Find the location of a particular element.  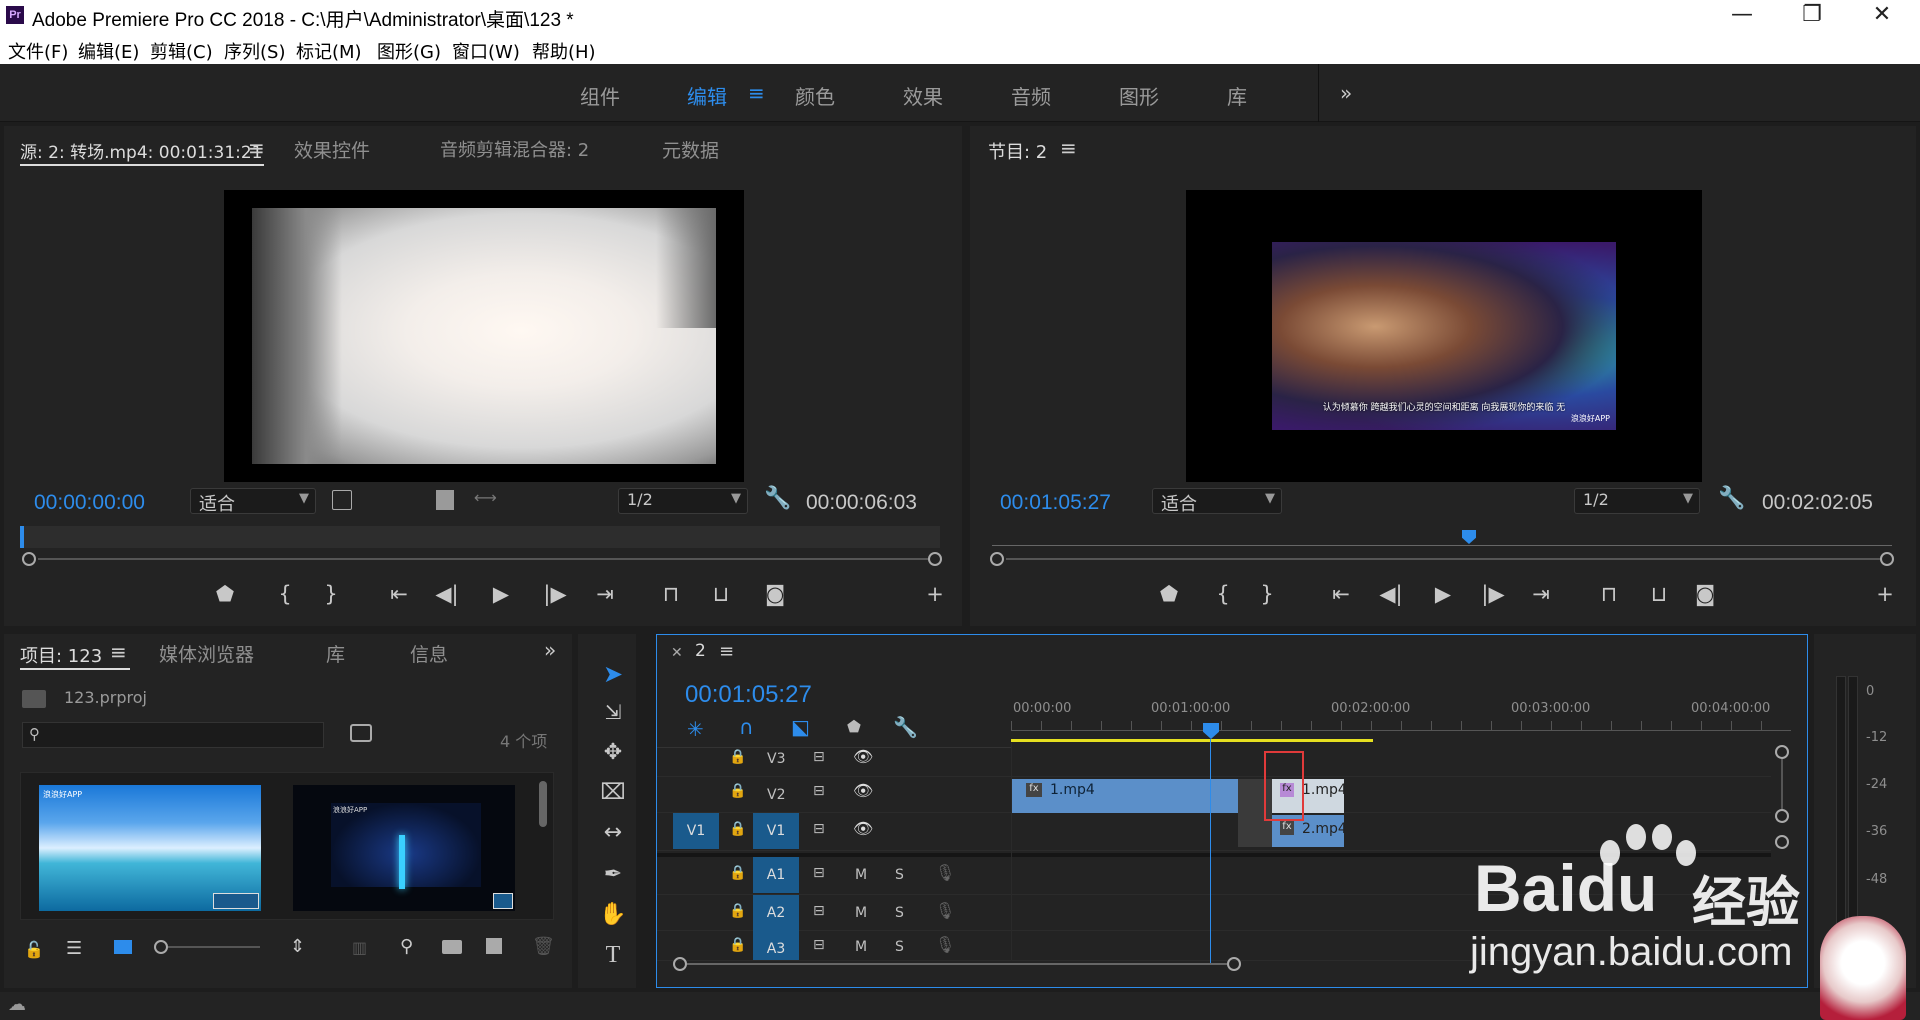

workspace-menu-icon: ≡ is located at coordinates (756, 93).